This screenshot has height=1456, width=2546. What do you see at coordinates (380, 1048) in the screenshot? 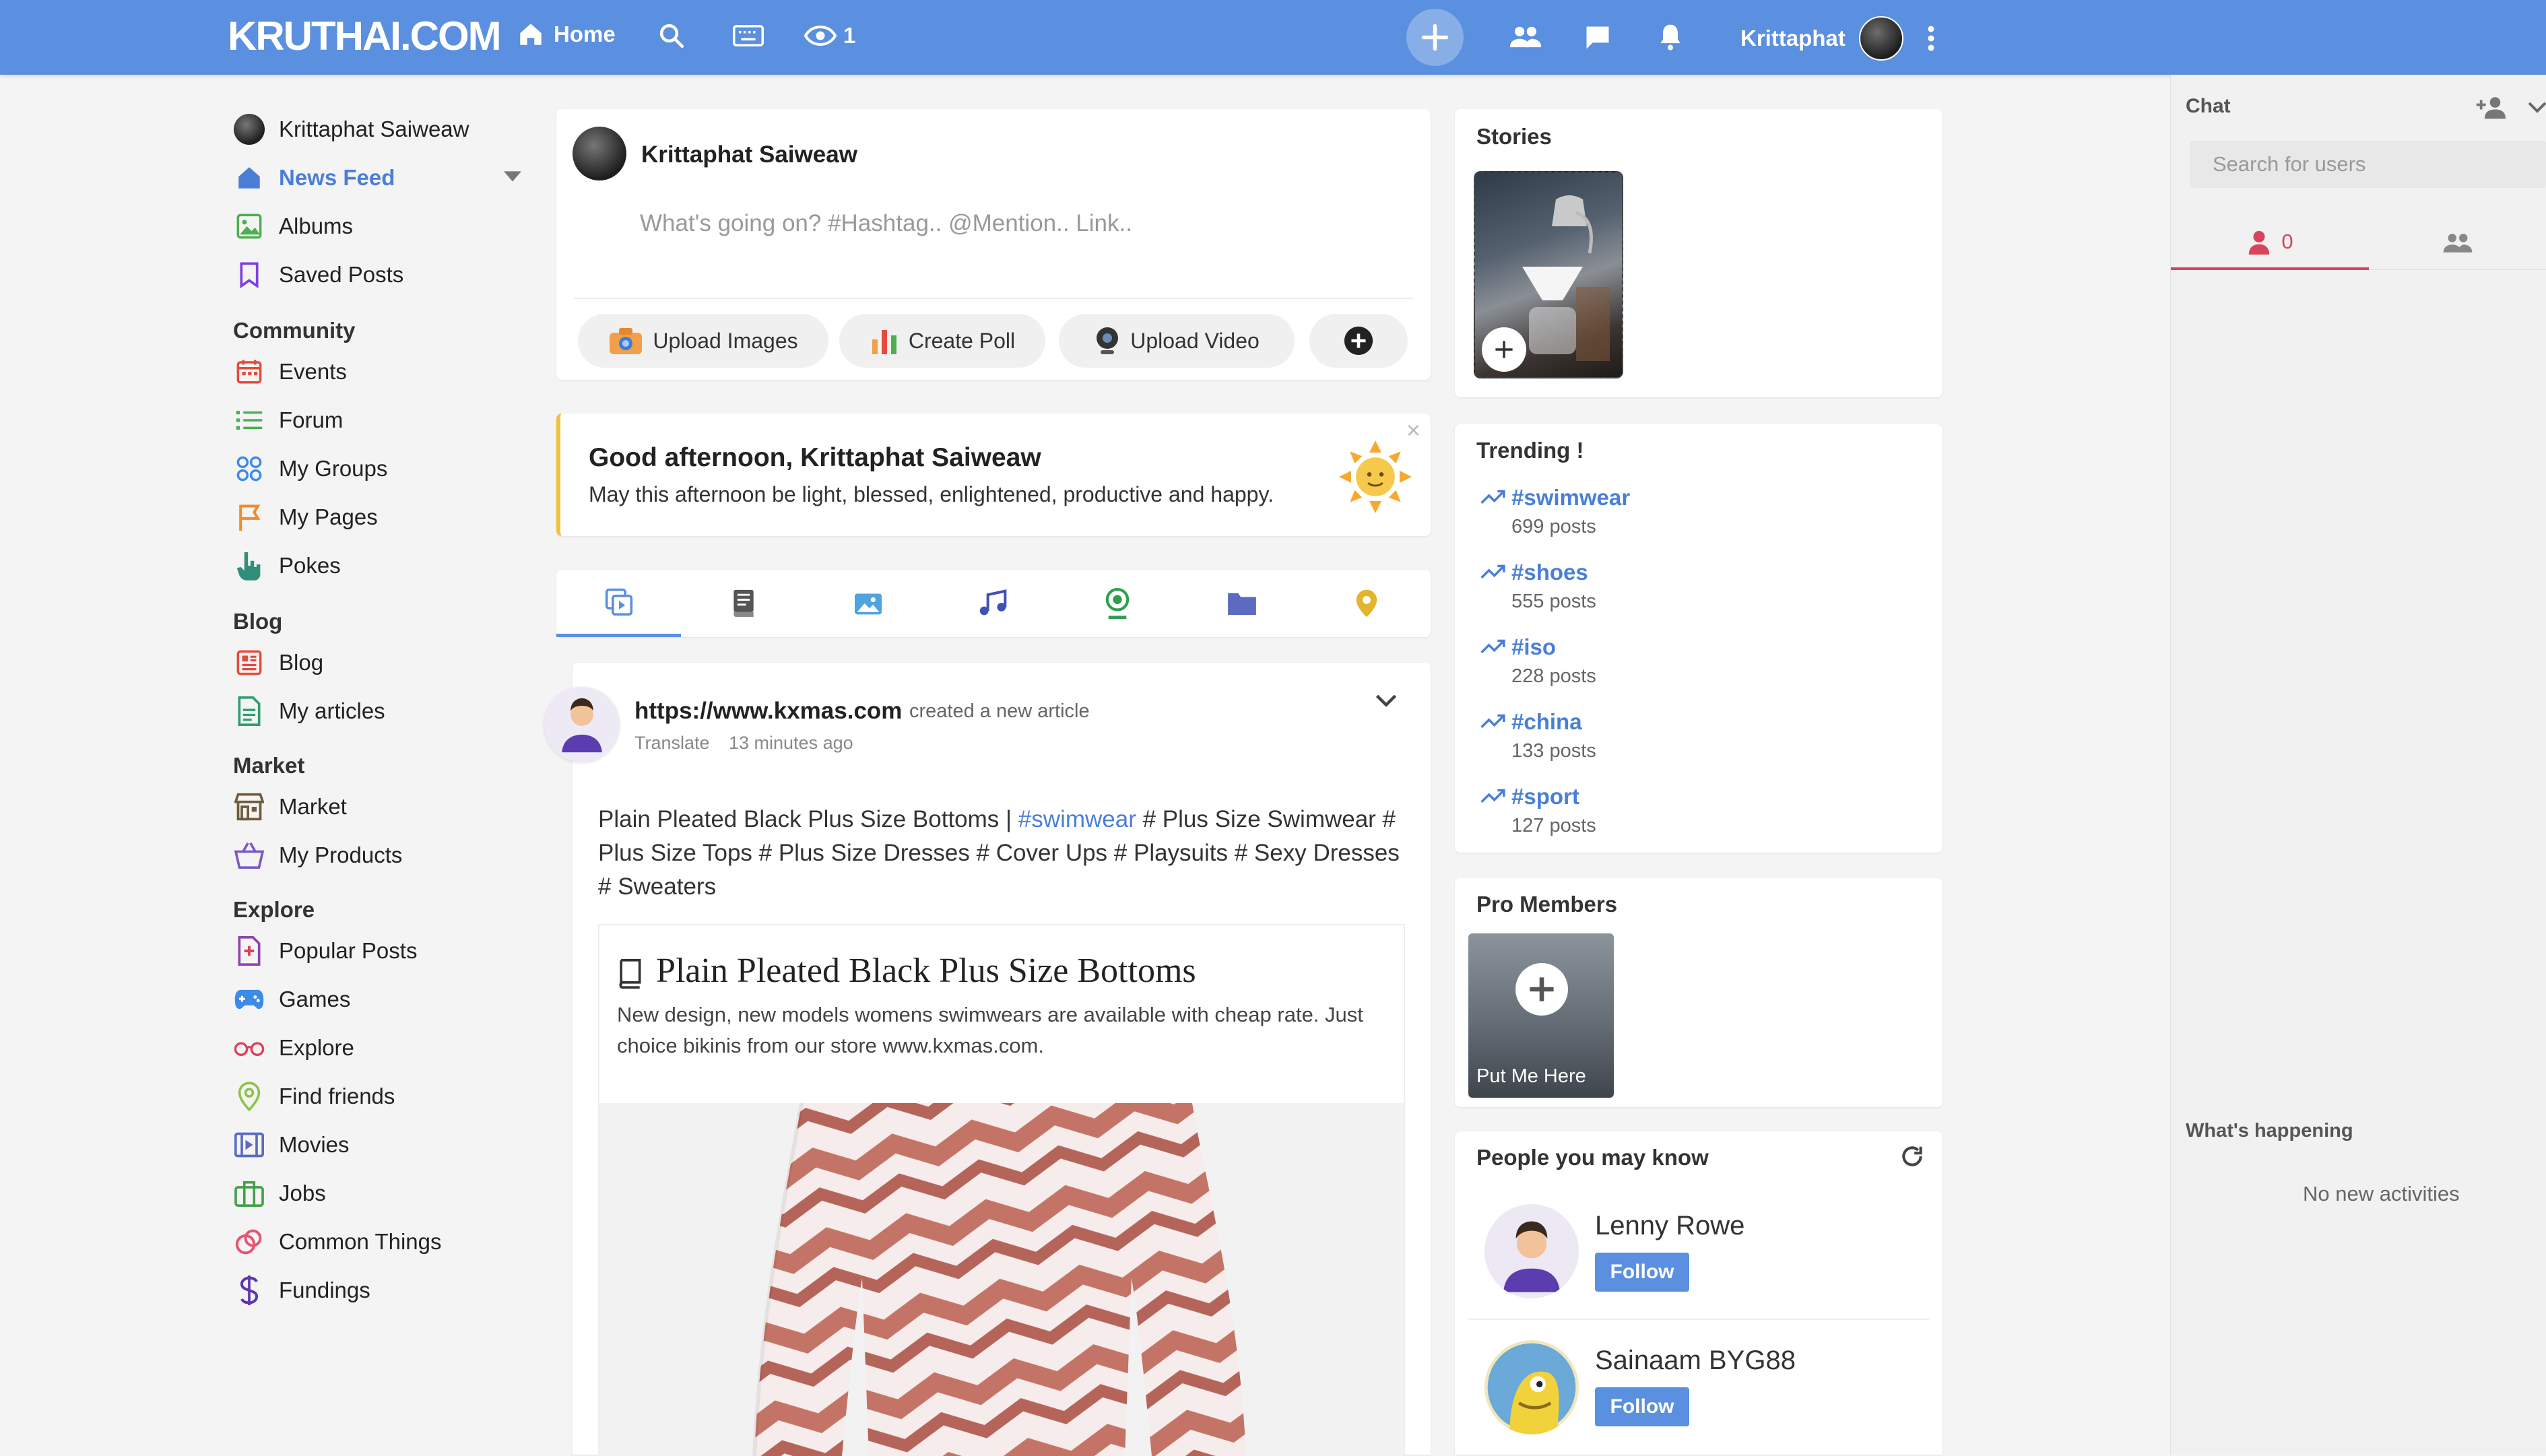
I see `sidebar-item-explore: Explore` at bounding box center [380, 1048].